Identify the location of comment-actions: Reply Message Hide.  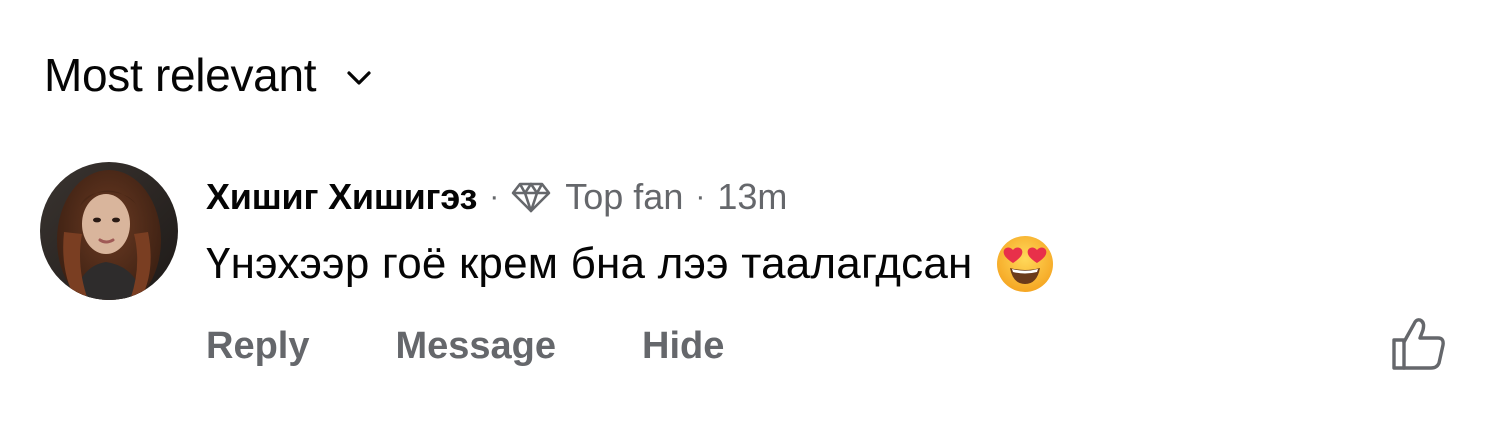
(465, 346).